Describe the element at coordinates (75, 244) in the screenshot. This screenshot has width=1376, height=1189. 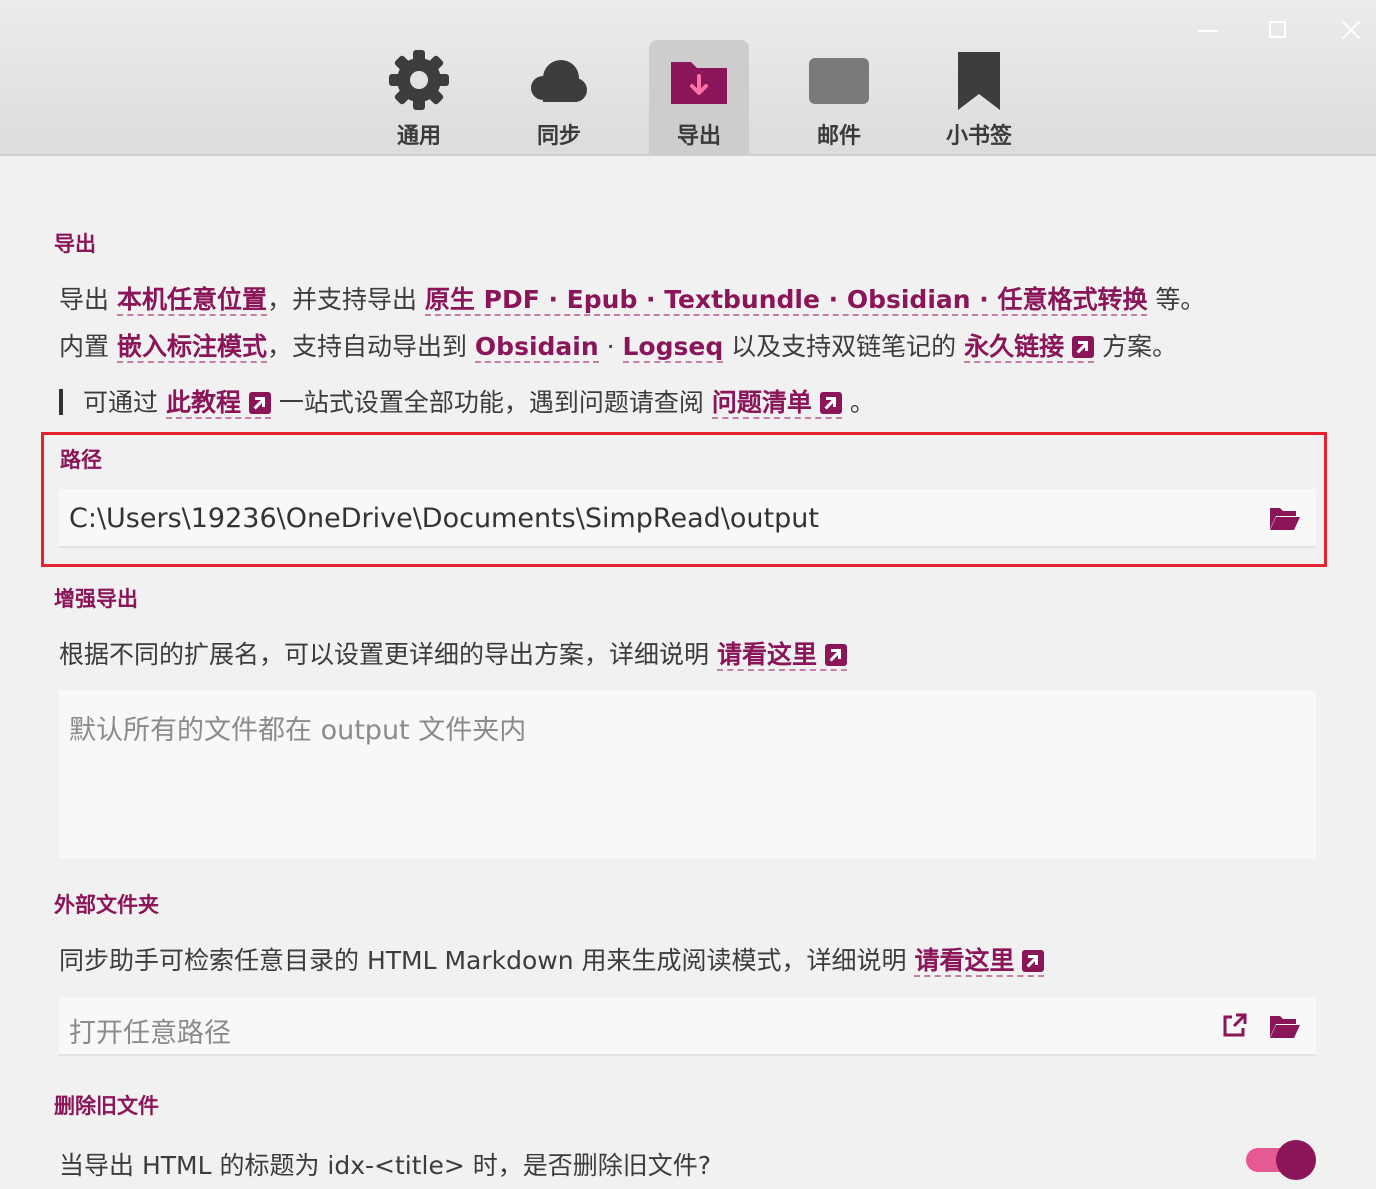
I see `section-title-export: 导出` at that location.